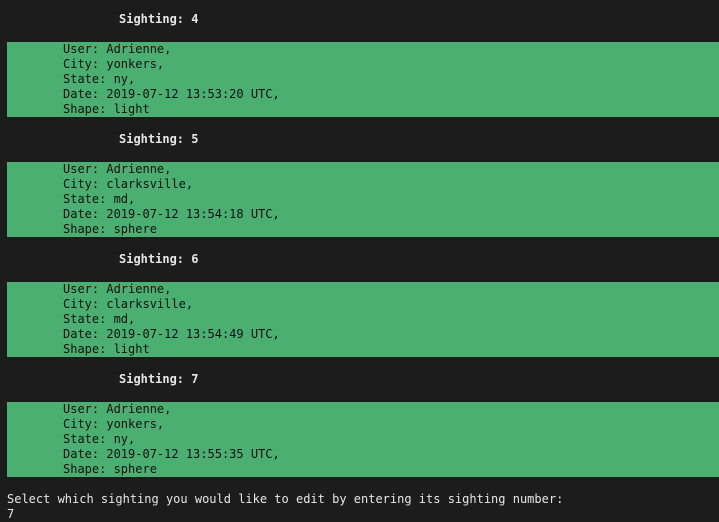  Describe the element at coordinates (159, 19) in the screenshot. I see `sighting-heading: Sighting: 4` at that location.